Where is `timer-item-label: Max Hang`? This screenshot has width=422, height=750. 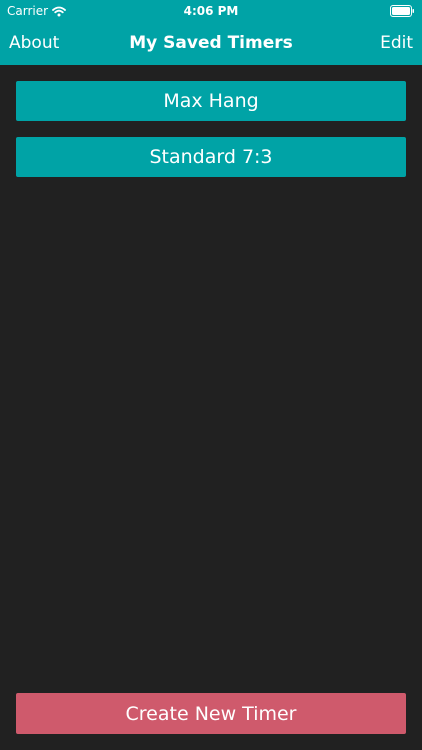 timer-item-label: Max Hang is located at coordinates (211, 101).